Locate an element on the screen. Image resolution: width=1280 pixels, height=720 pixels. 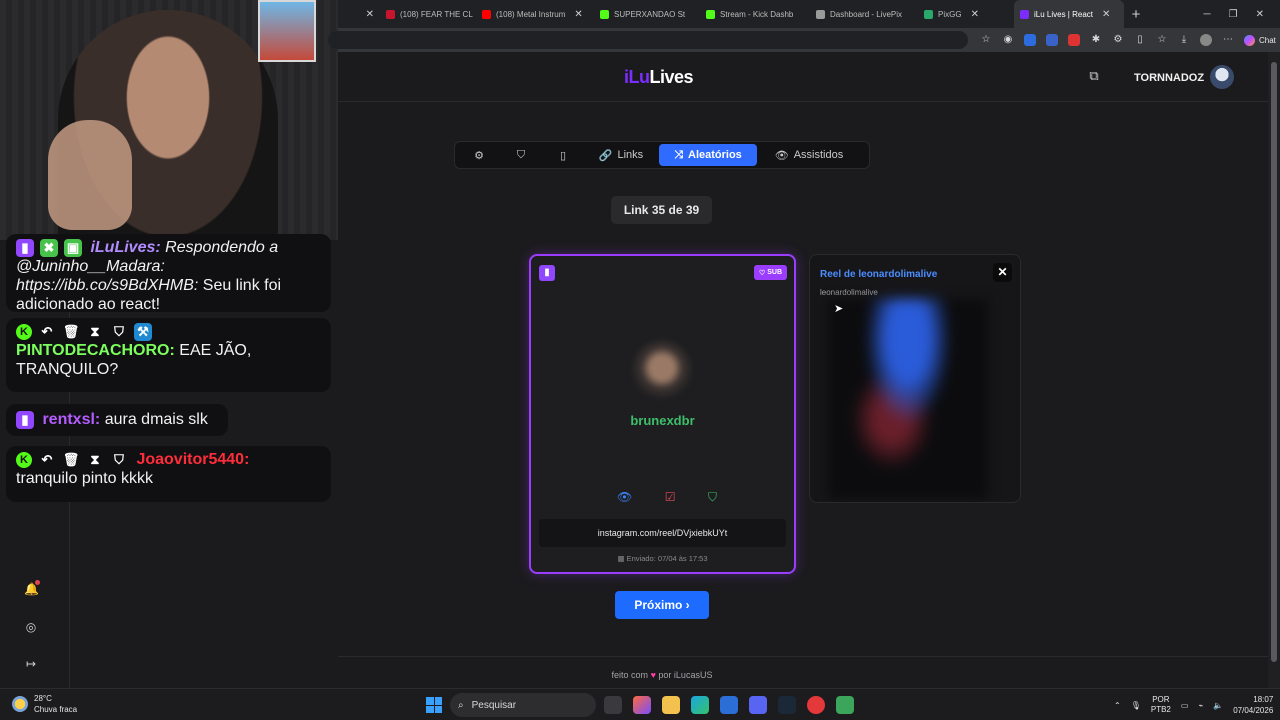
clock-time: 18:07 is located at coordinates (1263, 699).